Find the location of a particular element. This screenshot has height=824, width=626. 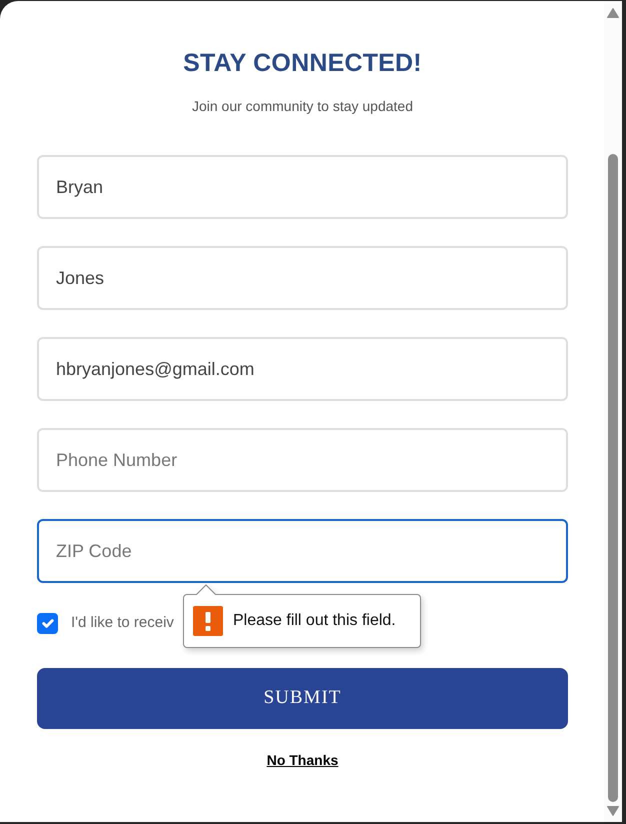

consent-checkbox is located at coordinates (47, 623).